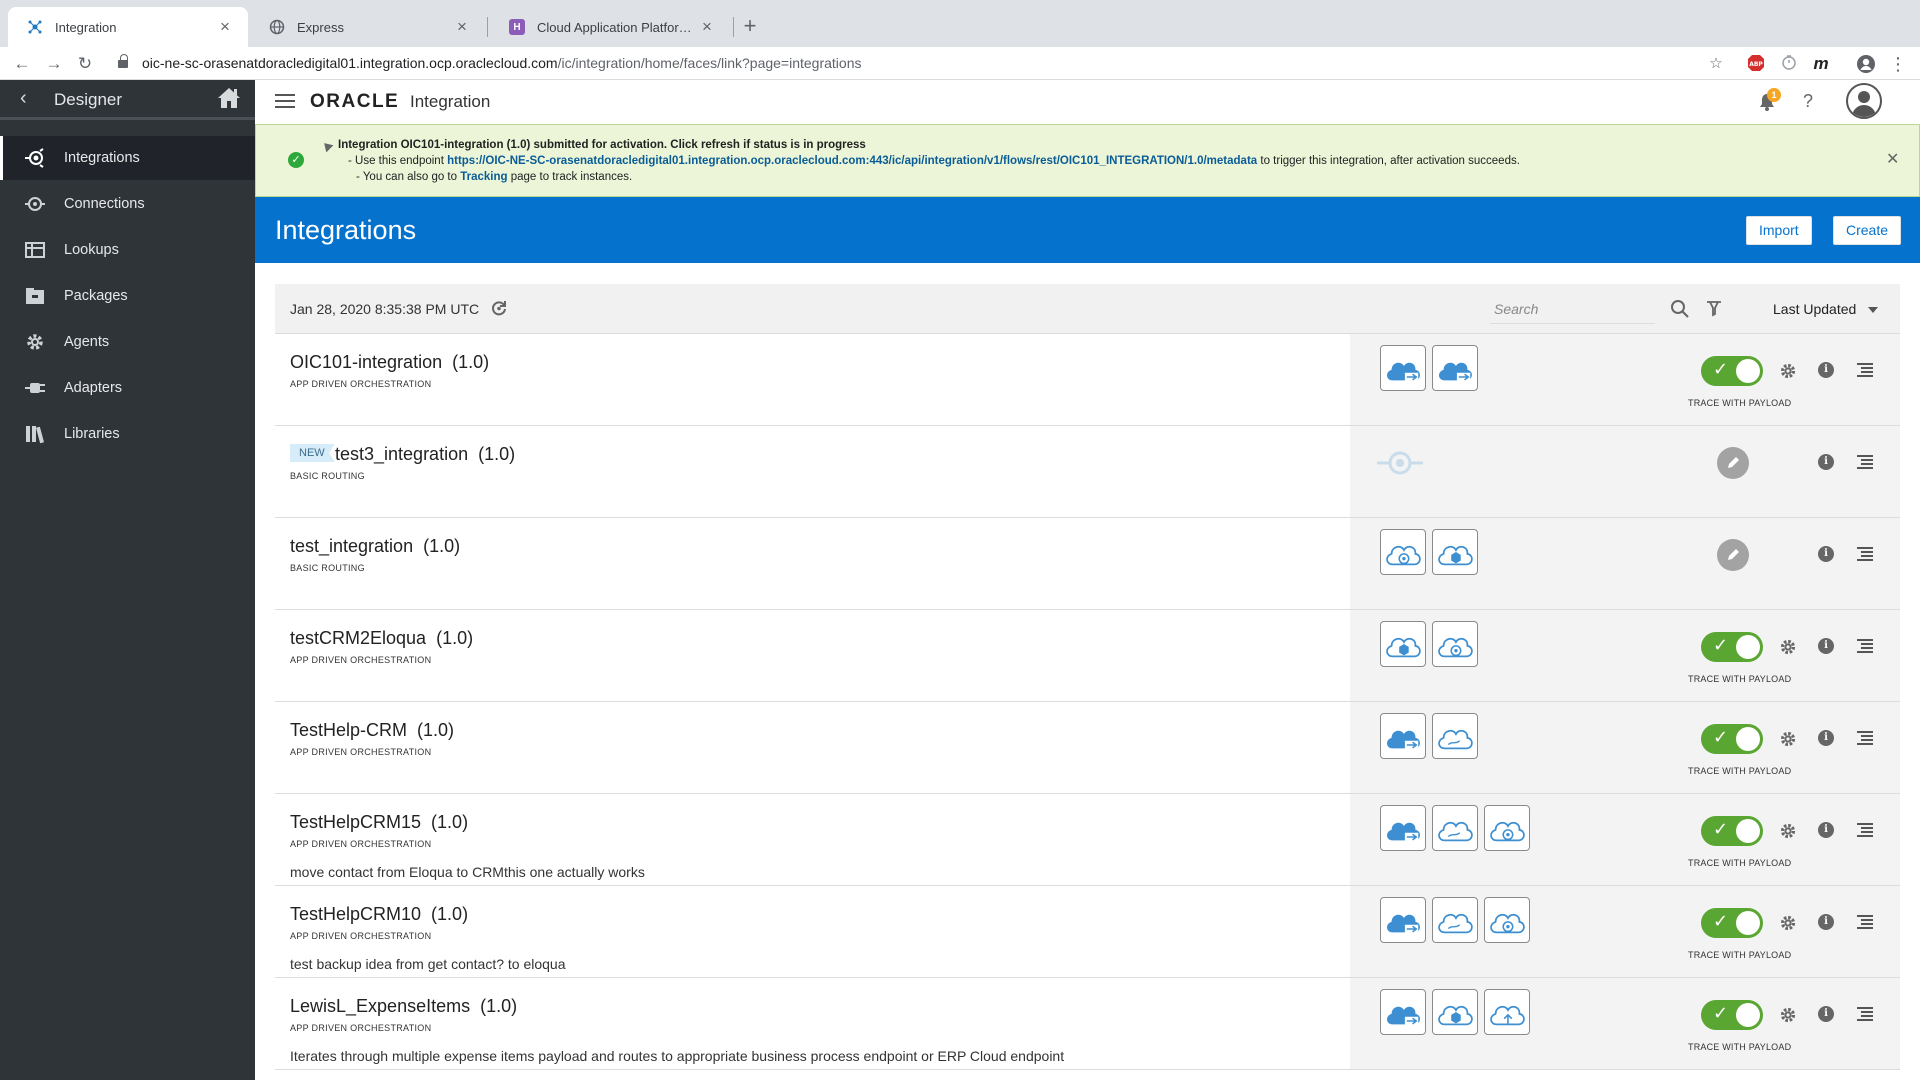  Describe the element at coordinates (327, 146) in the screenshot. I see `collapse-triangle-icon` at that location.